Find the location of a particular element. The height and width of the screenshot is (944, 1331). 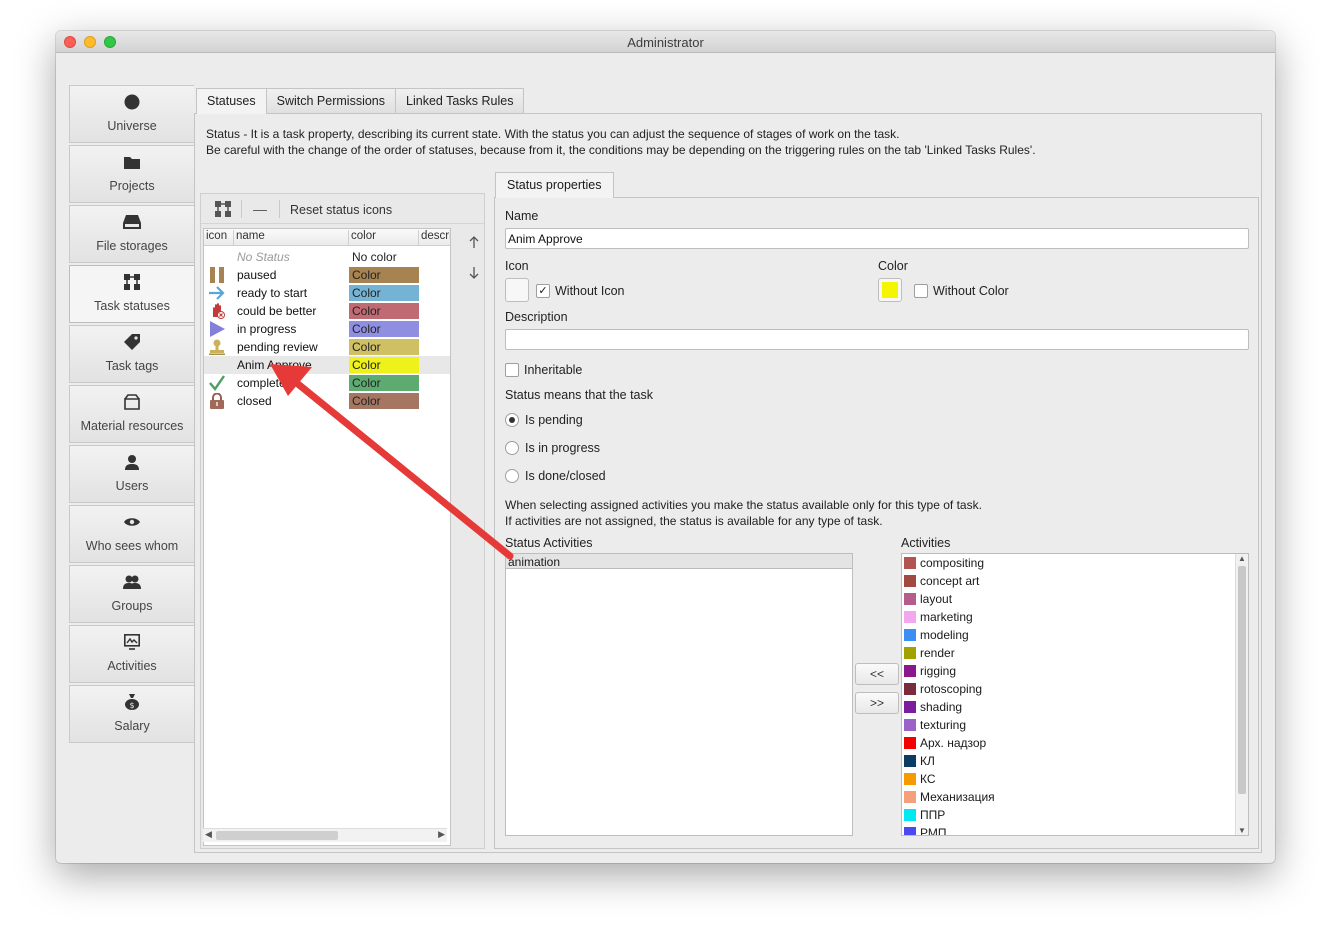

table-row: in progress Color is located at coordinates (327, 329).